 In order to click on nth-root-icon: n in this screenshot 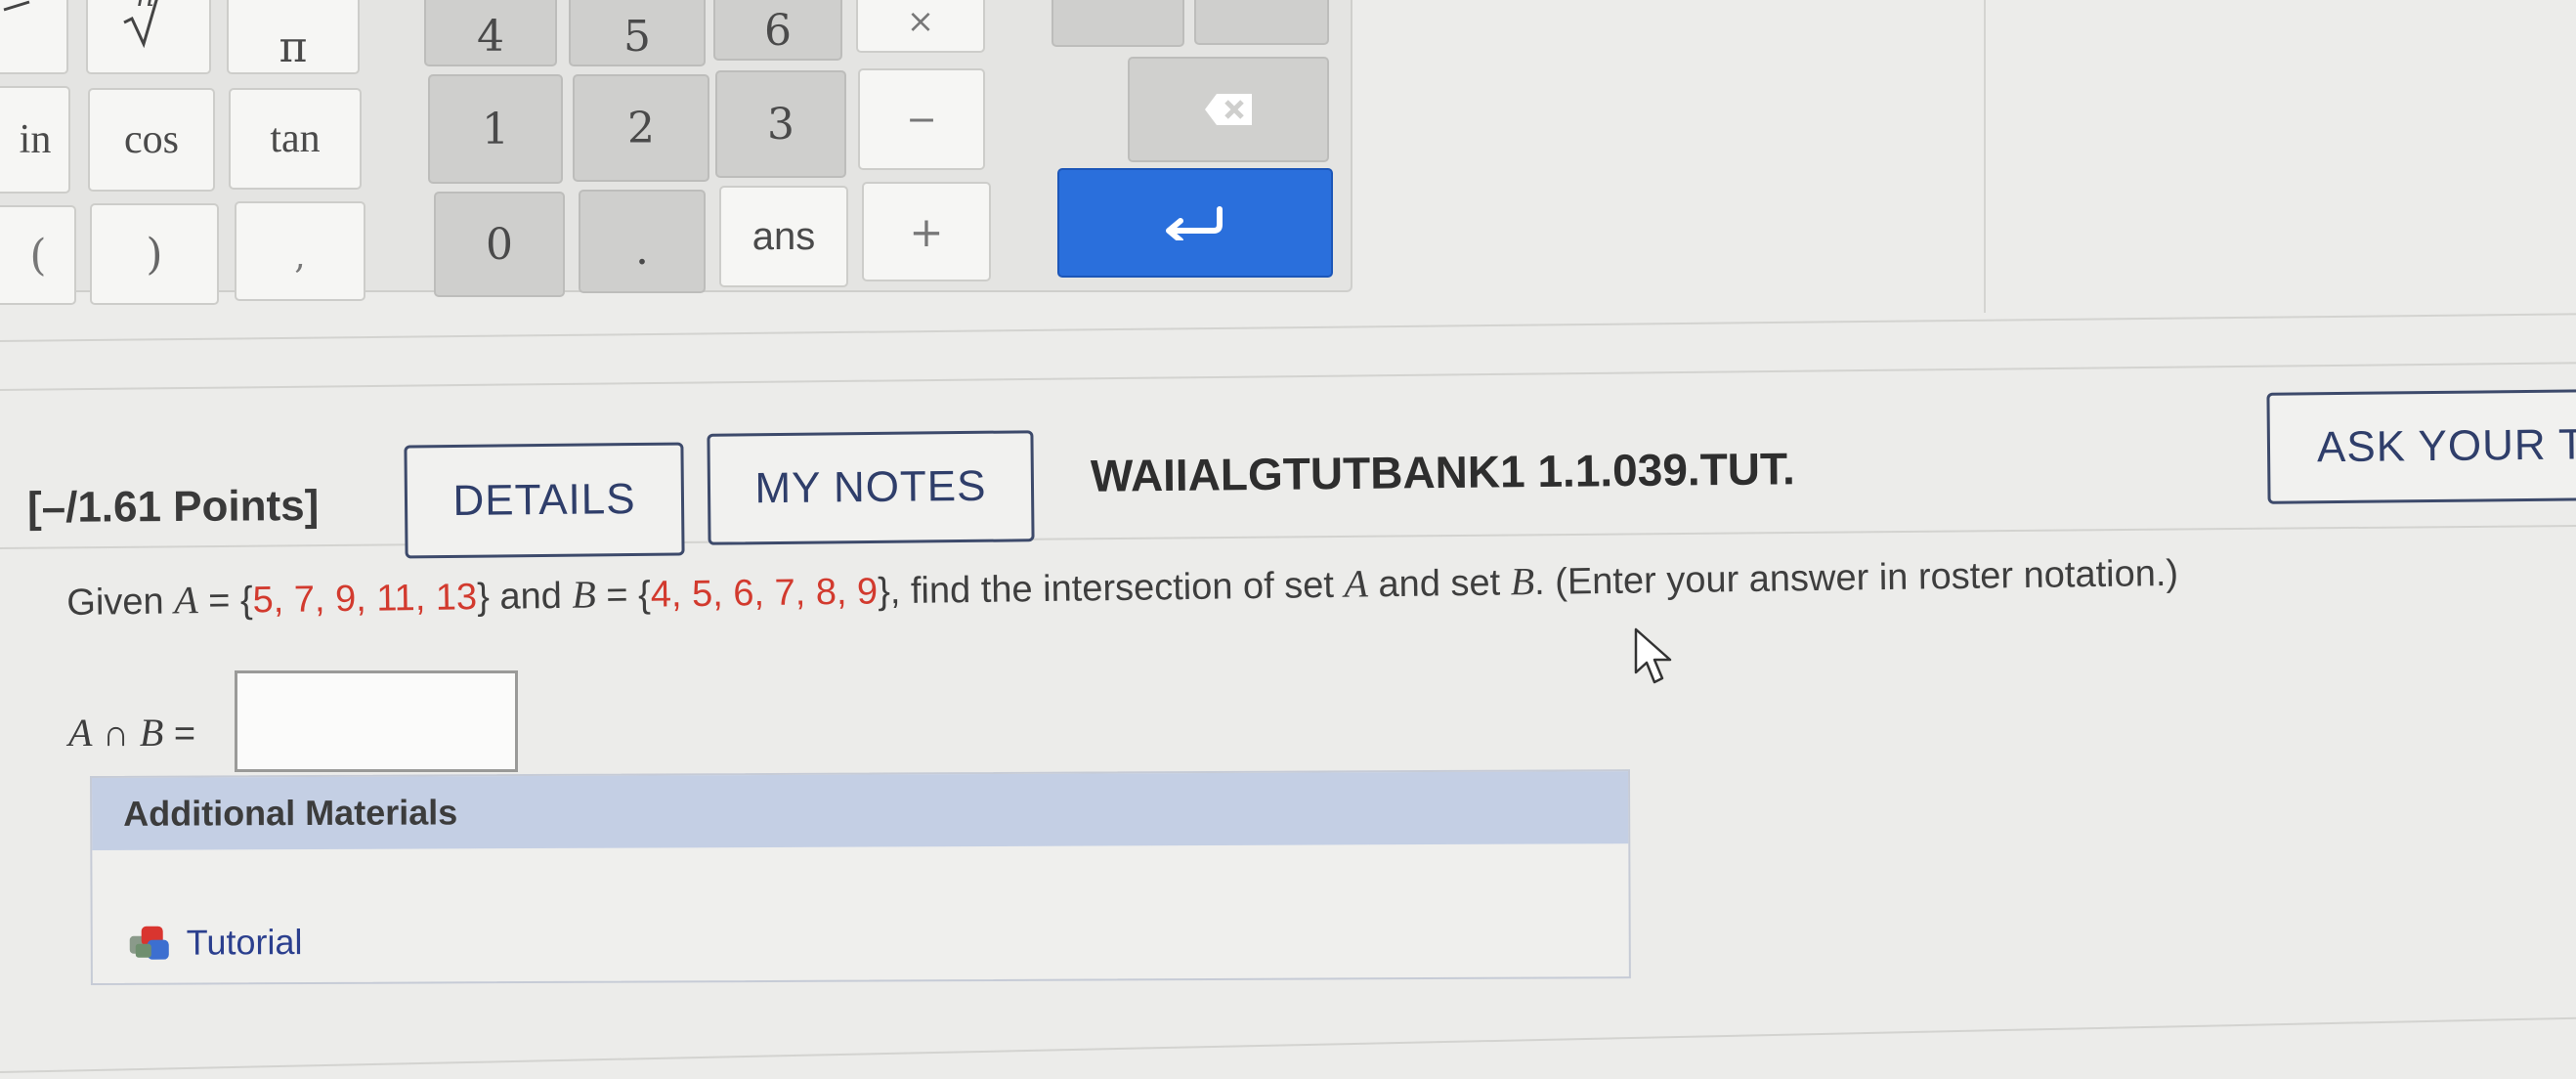, I will do `click(149, 26)`.